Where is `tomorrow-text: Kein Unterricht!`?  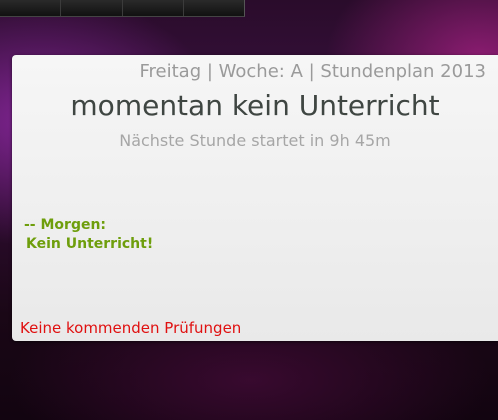 tomorrow-text: Kein Unterricht! is located at coordinates (90, 244).